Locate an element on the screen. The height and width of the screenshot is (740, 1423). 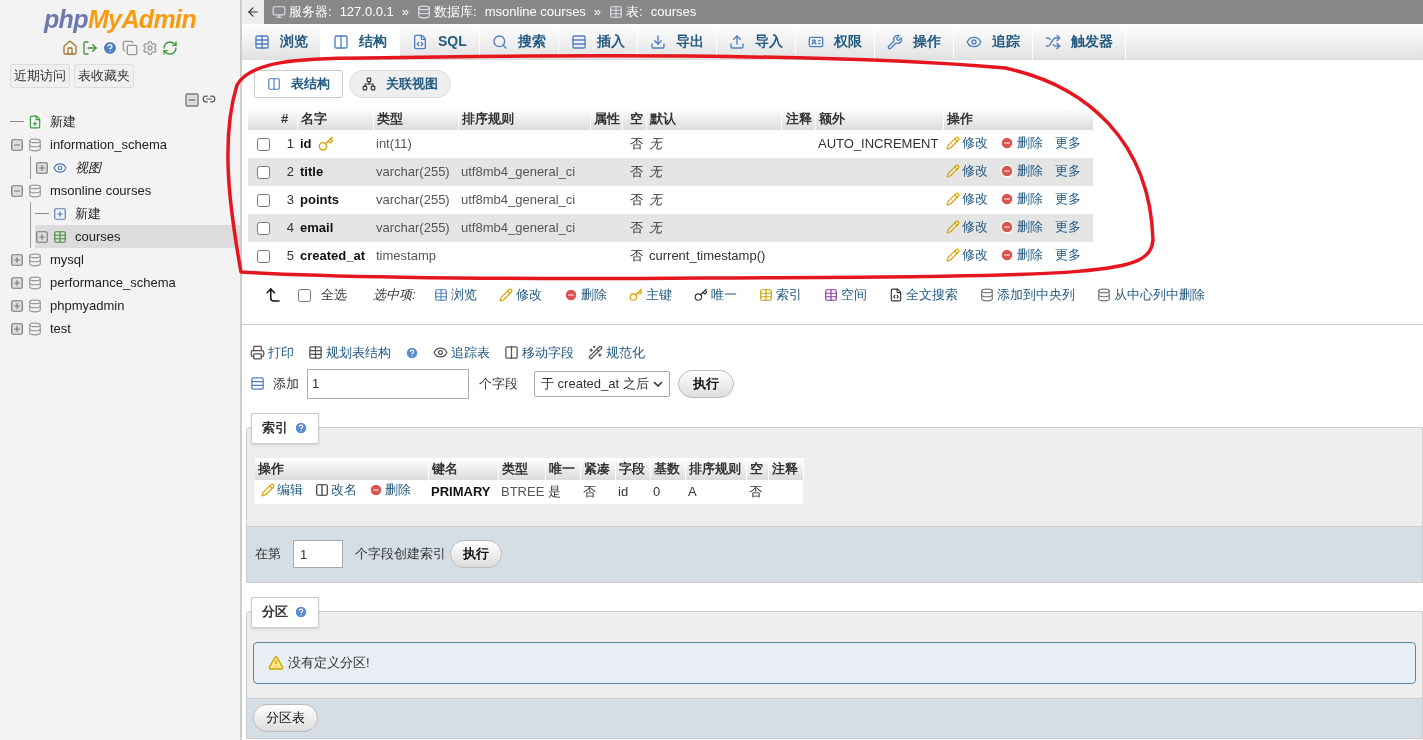
bulk-action-button: 修改 is located at coordinates (520, 295).